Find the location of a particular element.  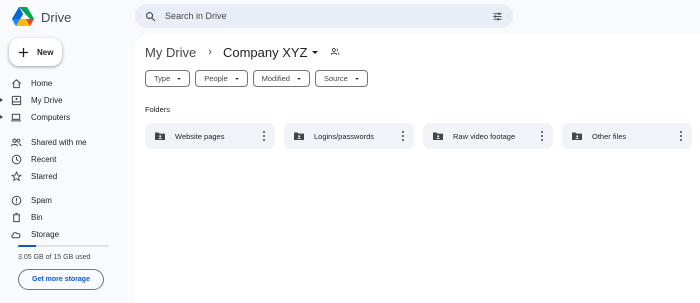

sidebar-item-starred: Starred is located at coordinates (67, 176).